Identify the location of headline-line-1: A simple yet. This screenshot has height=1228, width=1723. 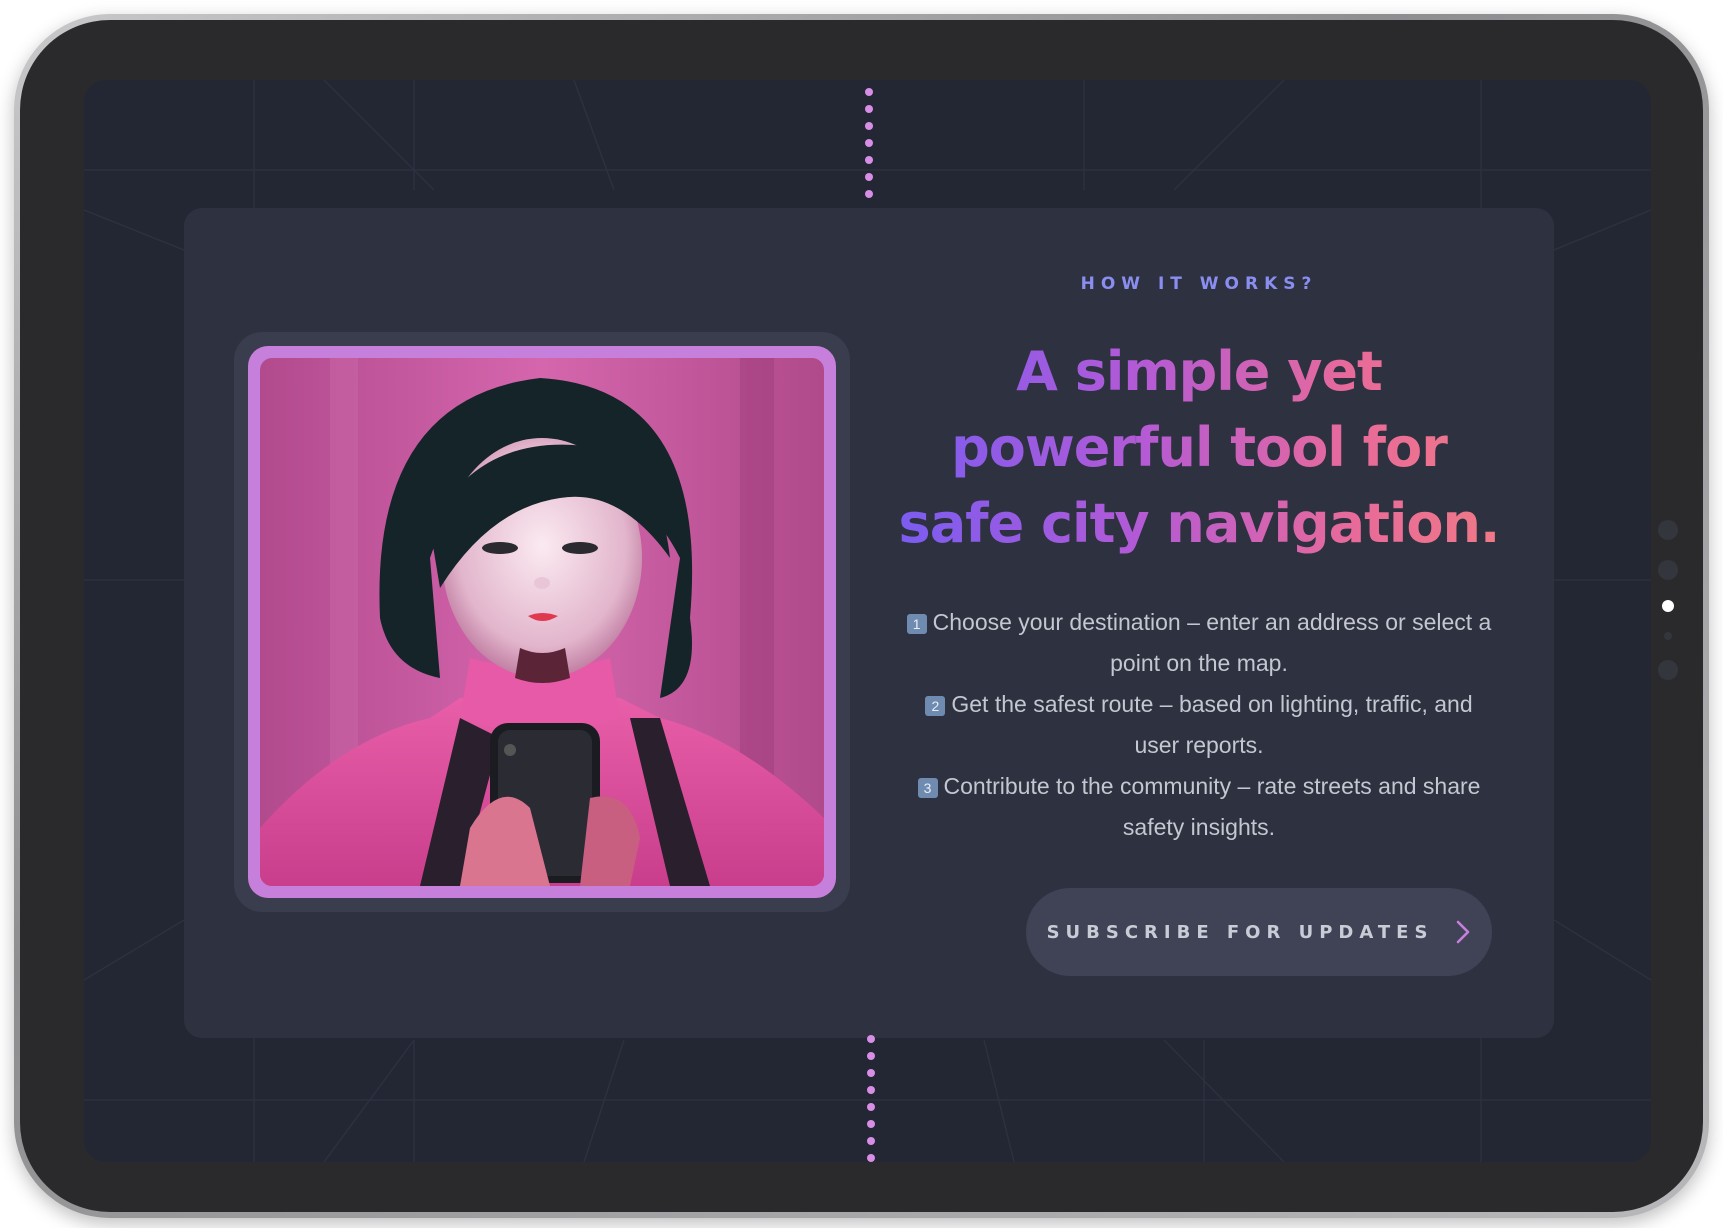
(1199, 372).